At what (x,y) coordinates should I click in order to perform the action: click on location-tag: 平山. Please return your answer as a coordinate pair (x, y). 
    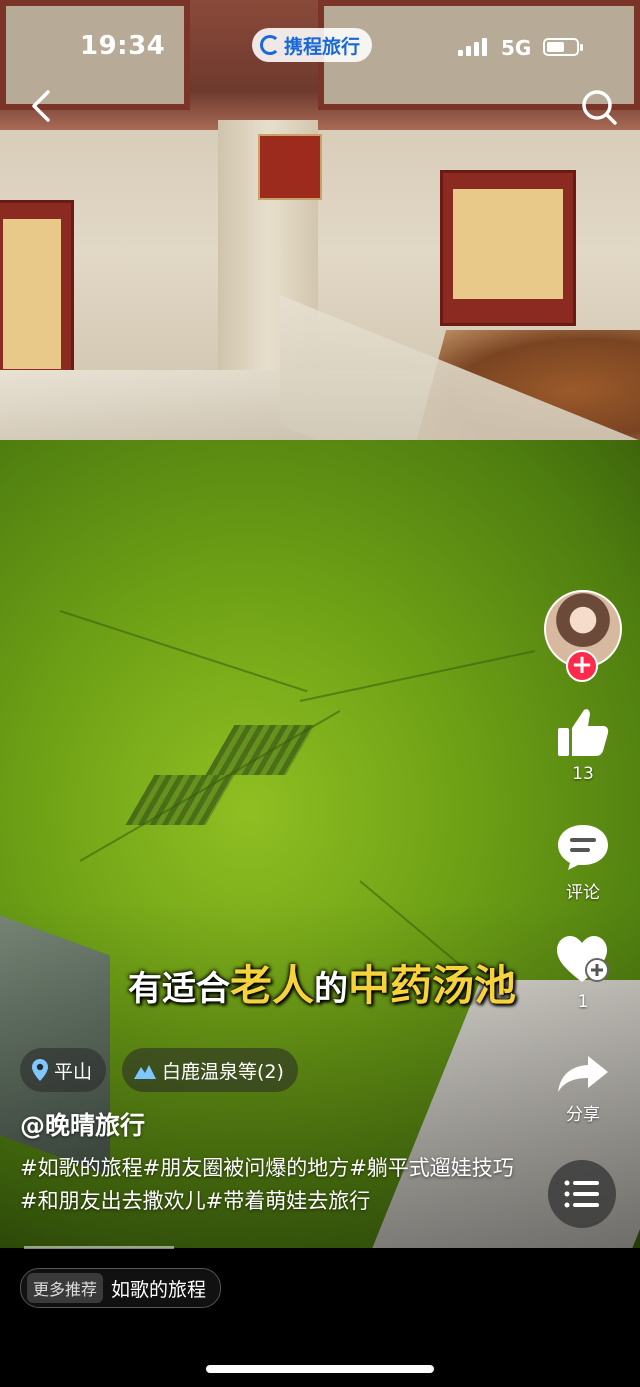
    Looking at the image, I should click on (63, 1070).